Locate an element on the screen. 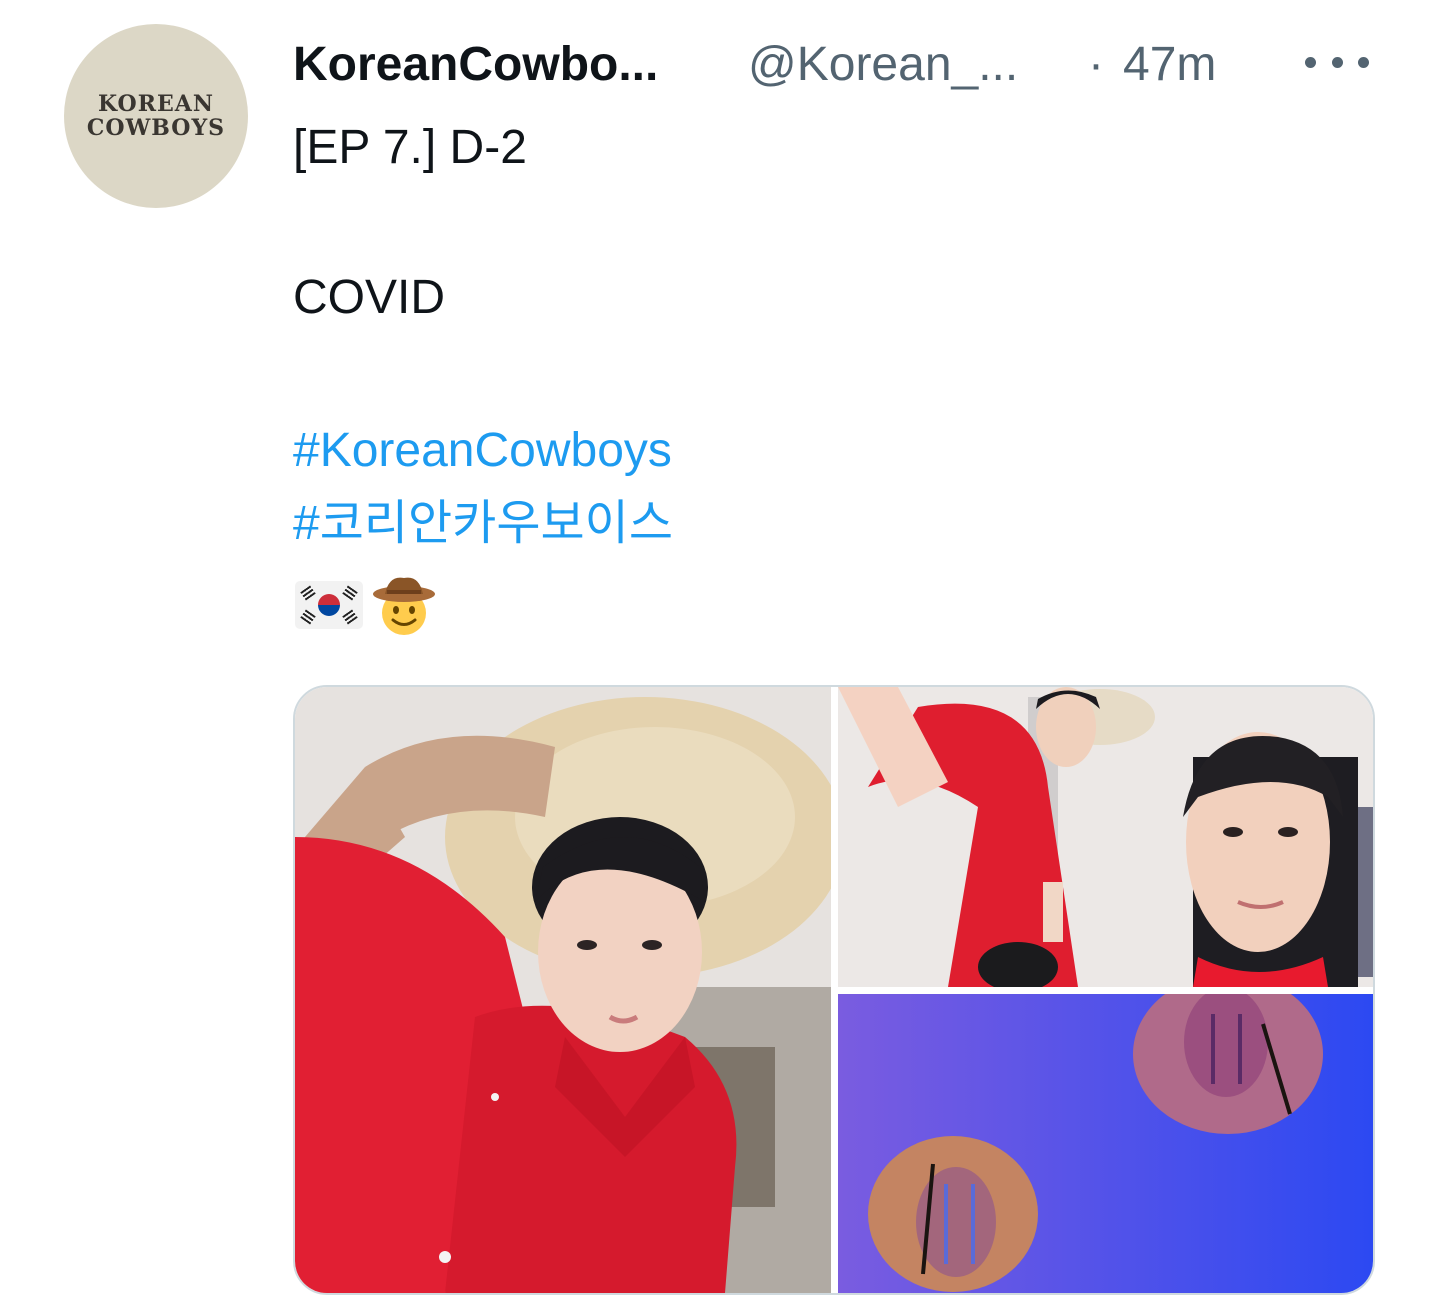 This screenshot has width=1440, height=1314. photo-stretching-and-face is located at coordinates (1105, 837).